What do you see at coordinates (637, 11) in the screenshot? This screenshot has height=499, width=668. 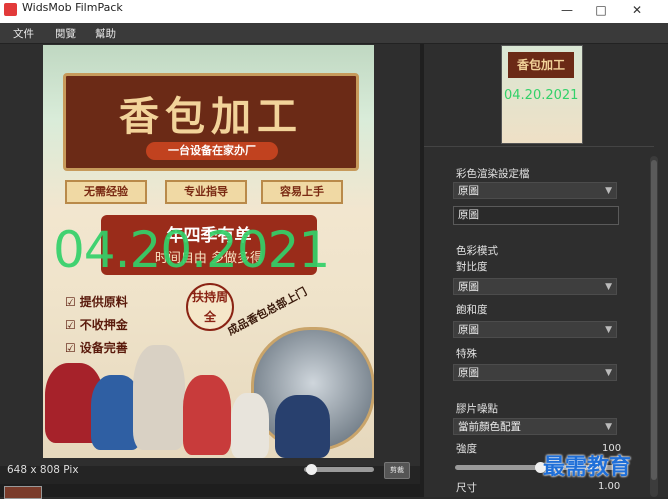 I see `close-button: ✕` at bounding box center [637, 11].